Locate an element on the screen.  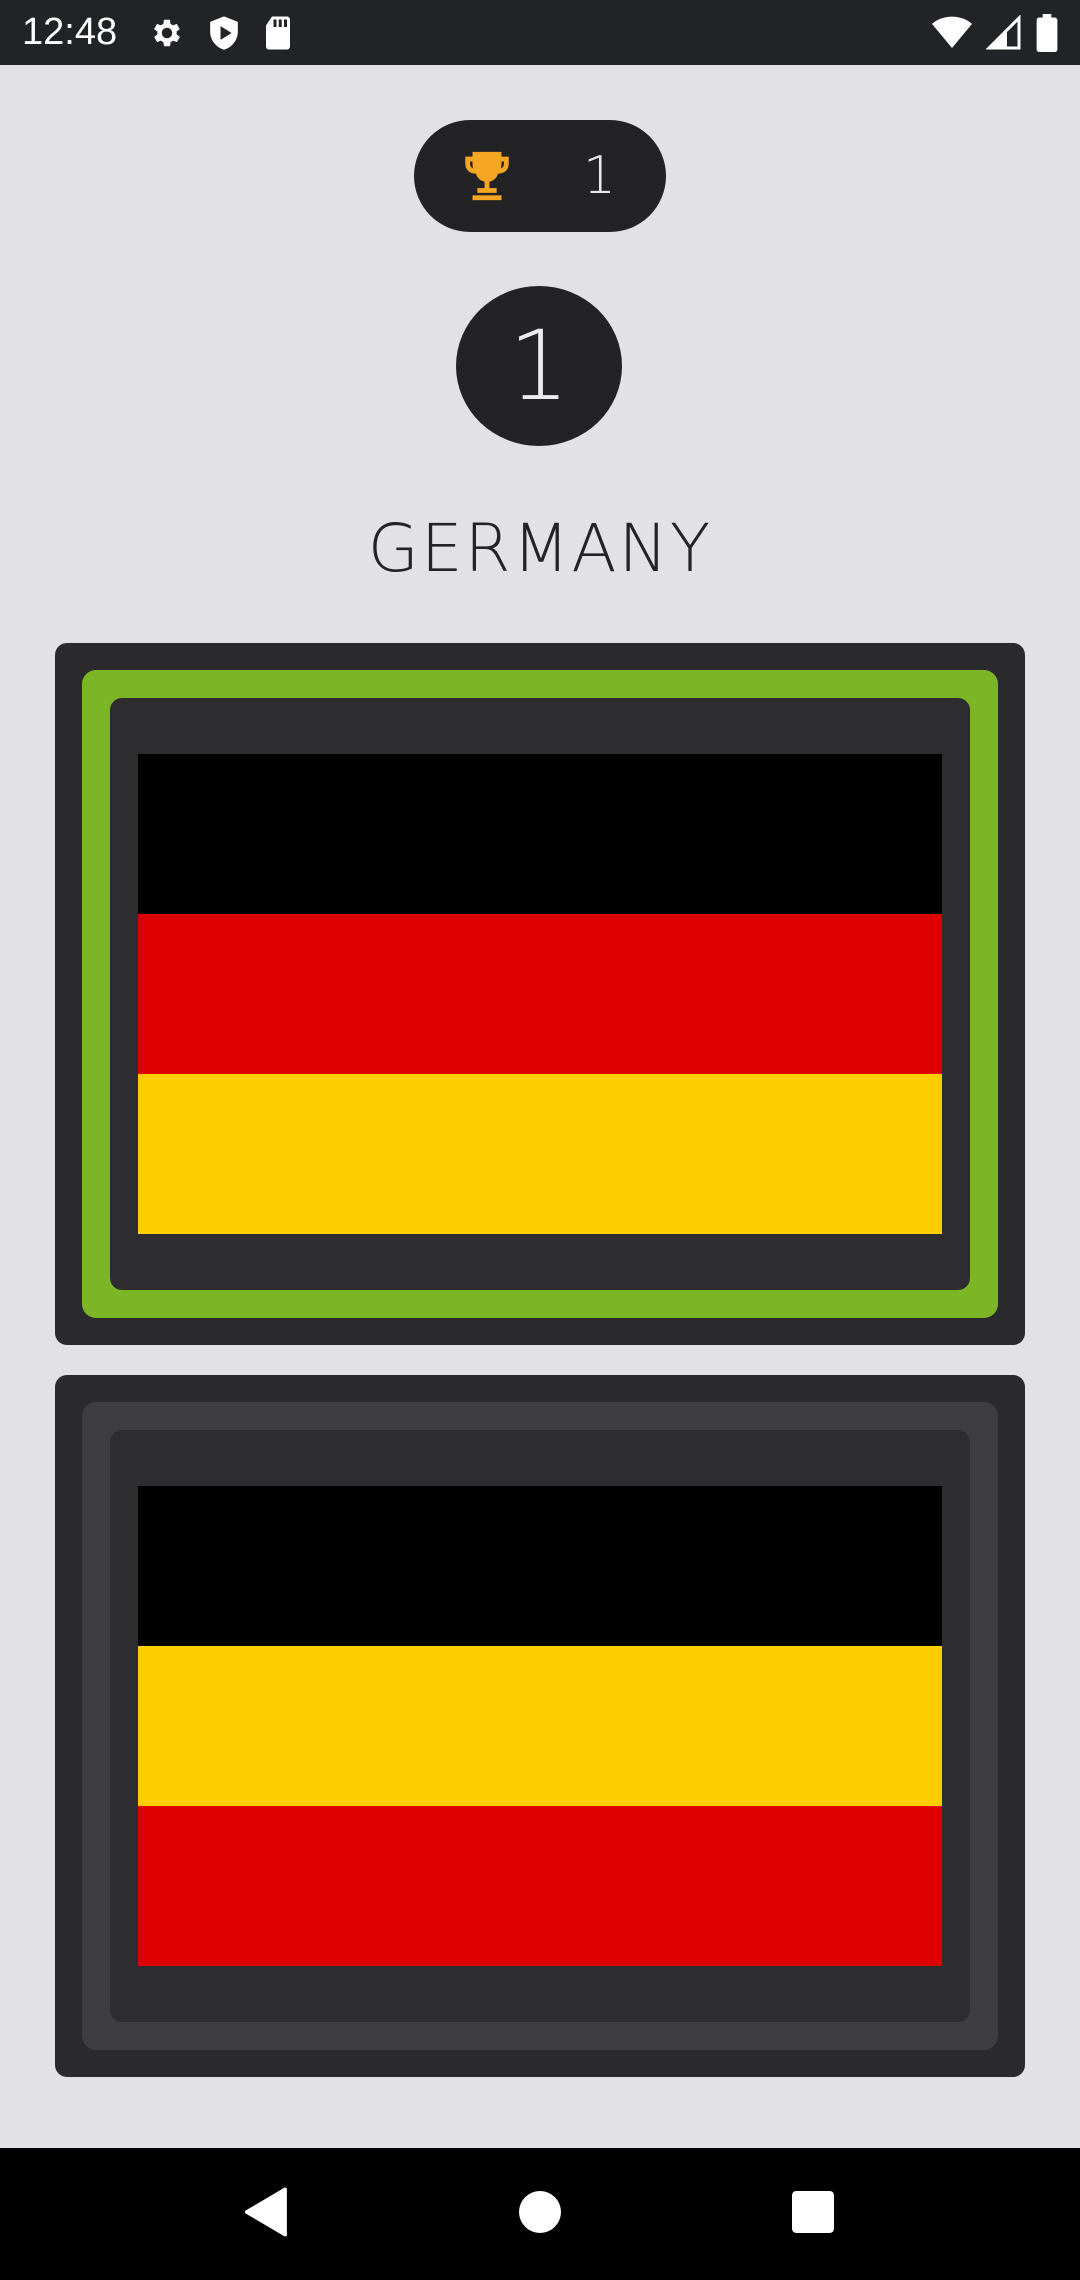
status-left: 12:48 is located at coordinates (157, 32).